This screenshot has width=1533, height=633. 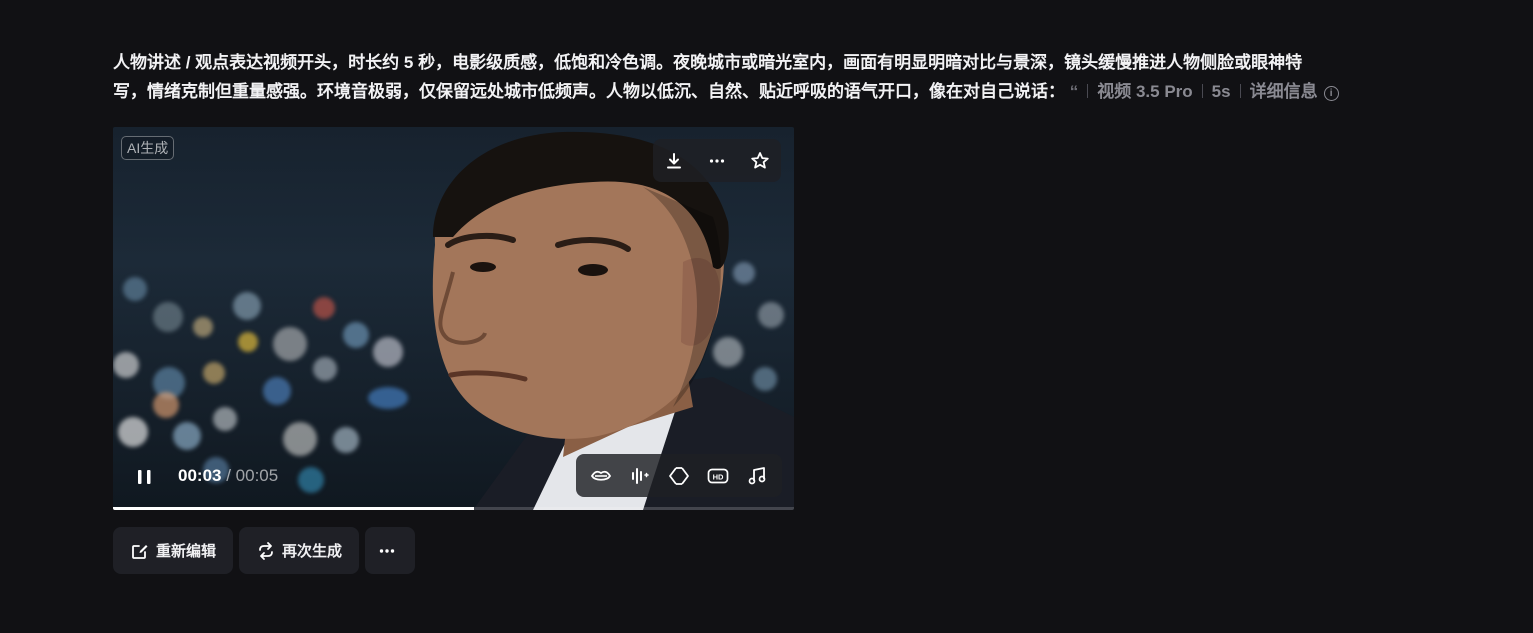 I want to click on more-actions-button, so click(x=390, y=550).